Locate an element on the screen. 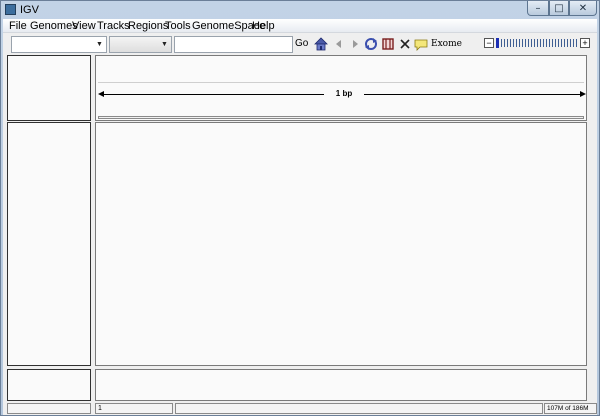  forward-arrow-icon is located at coordinates (355, 44).